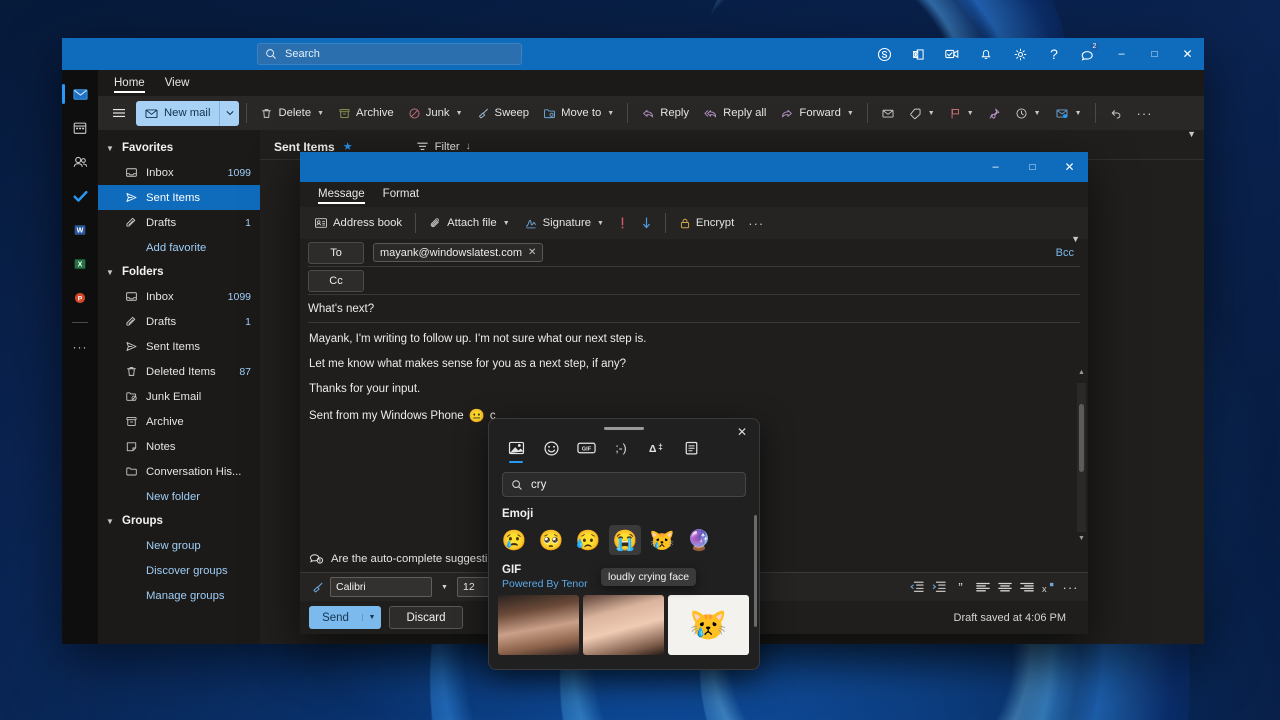 Image resolution: width=1280 pixels, height=720 pixels. I want to click on compose-minimize-button: –, so click(995, 167).